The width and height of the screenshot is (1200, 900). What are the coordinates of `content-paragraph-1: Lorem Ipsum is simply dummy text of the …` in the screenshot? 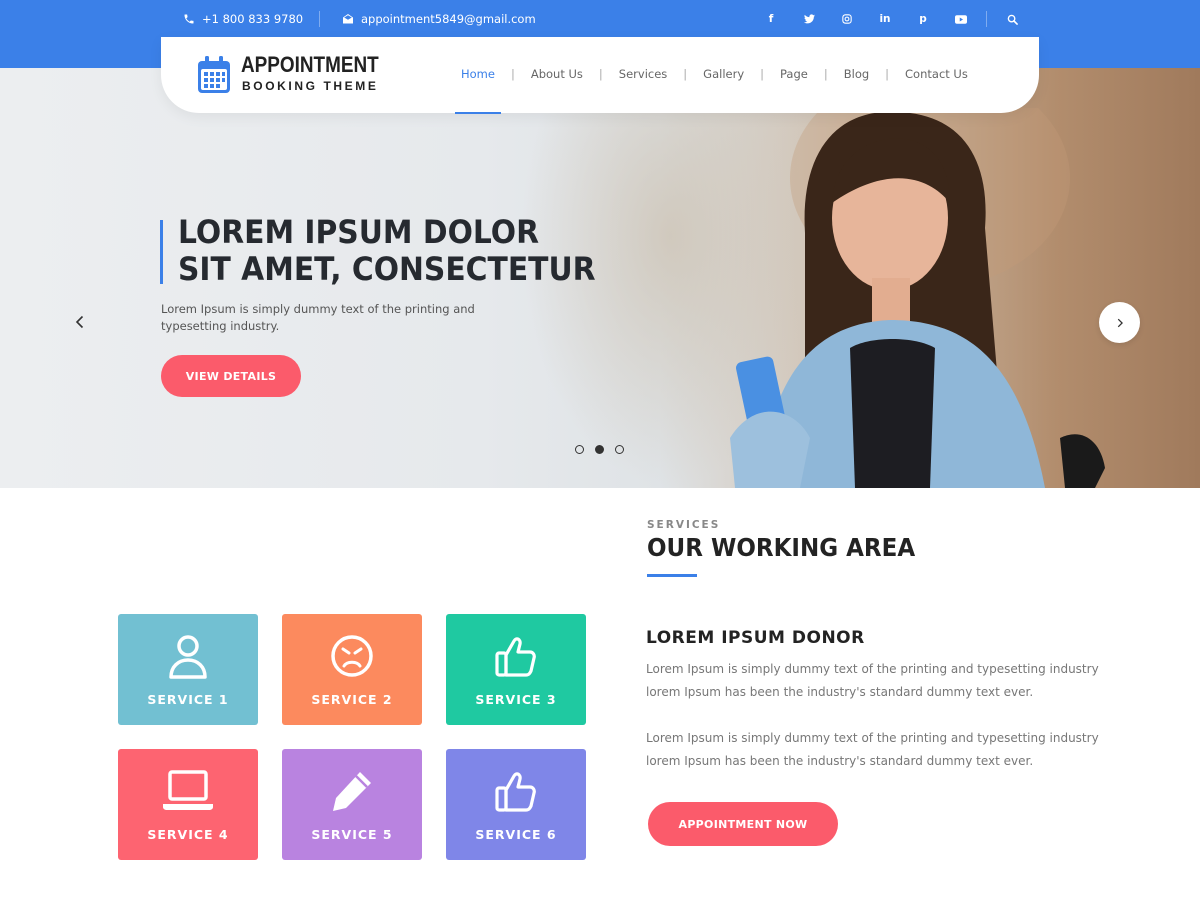 It's located at (872, 680).